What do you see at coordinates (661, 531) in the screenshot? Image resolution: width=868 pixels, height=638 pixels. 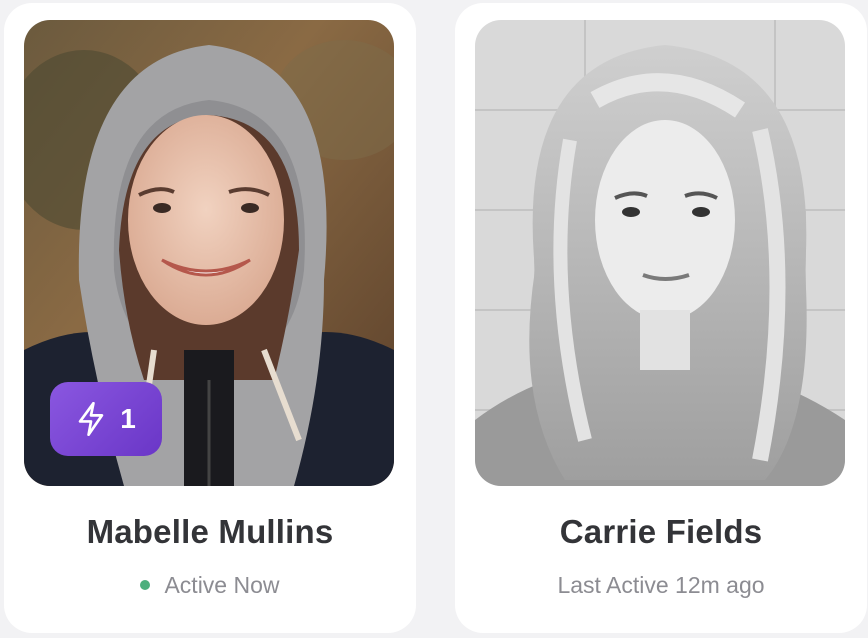 I see `profile-name: Carrie Fields` at bounding box center [661, 531].